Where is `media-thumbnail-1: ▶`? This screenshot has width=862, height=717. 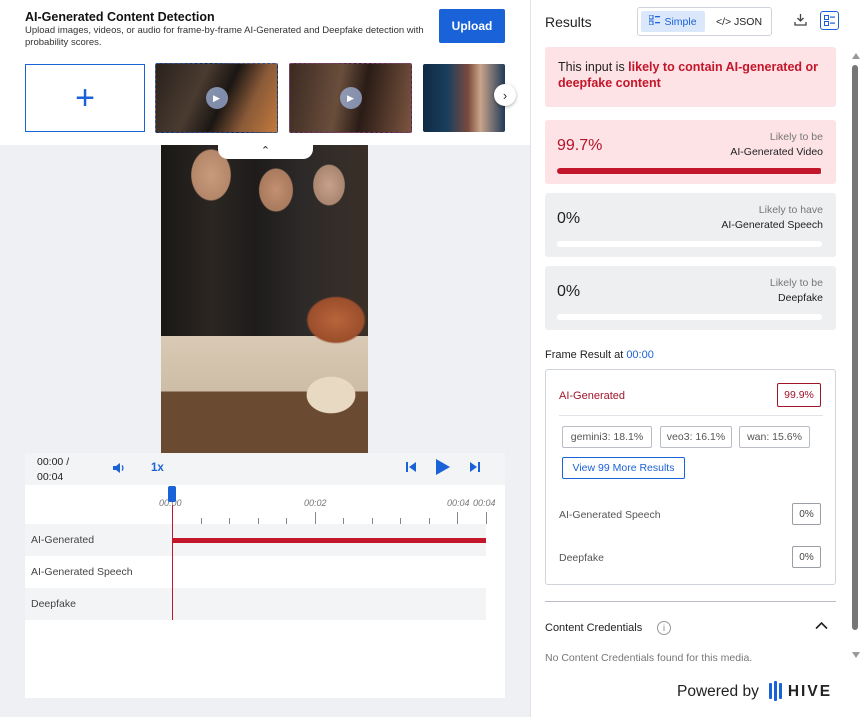
media-thumbnail-1: ▶ is located at coordinates (216, 98).